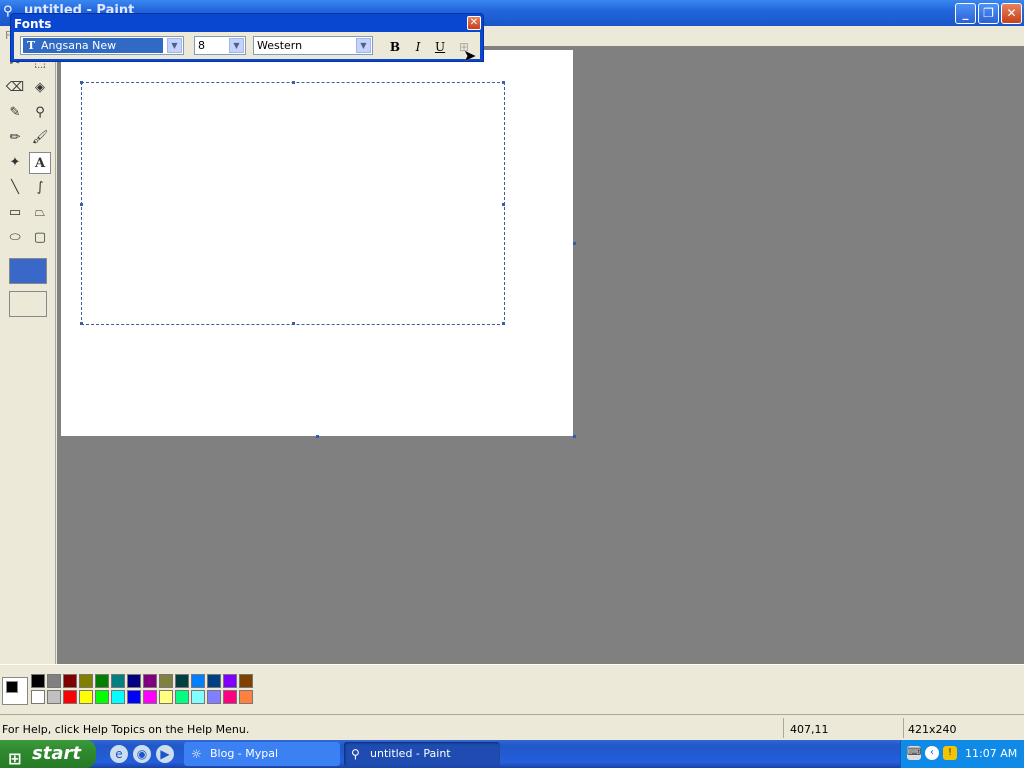 This screenshot has width=1024, height=768. Describe the element at coordinates (410, 753) in the screenshot. I see `taskbar-item-label: untitled - Paint` at that location.